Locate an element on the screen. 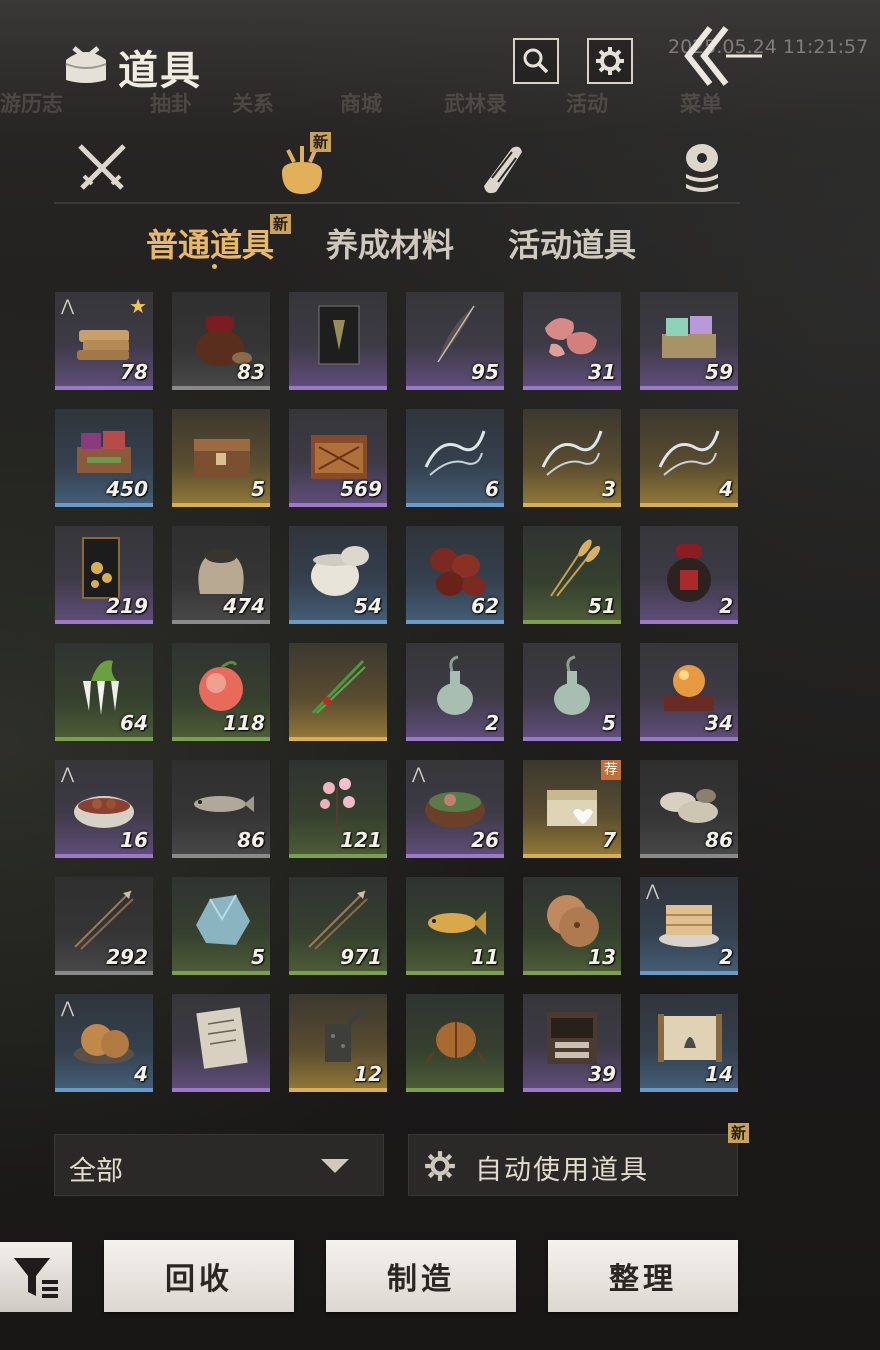  recycle-button: 回收 is located at coordinates (199, 1276).